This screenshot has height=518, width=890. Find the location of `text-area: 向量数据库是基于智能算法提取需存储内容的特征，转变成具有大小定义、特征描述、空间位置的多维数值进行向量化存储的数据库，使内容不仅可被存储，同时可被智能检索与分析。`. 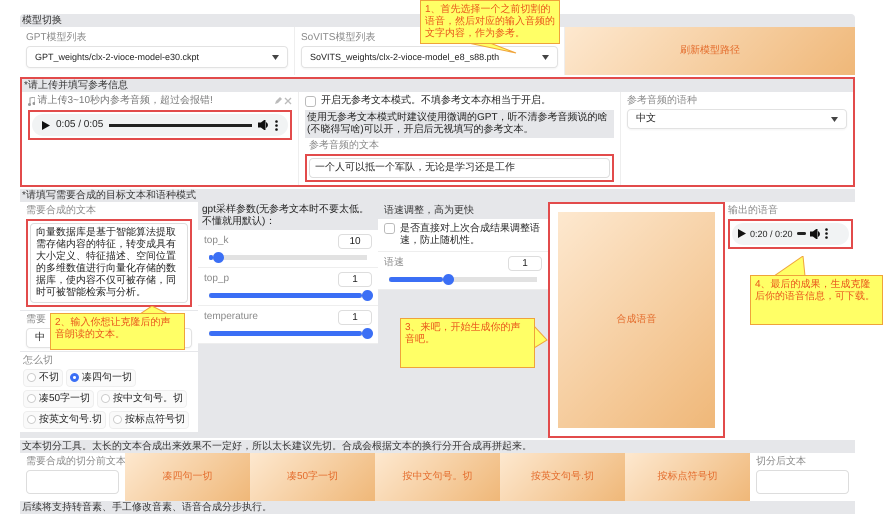

text-area: 向量数据库是基于智能算法提取需存储内容的特征，转变成具有大小定义、特征描述、空间位置的多维数值进行向量化存储的数据库，使内容不仅可被存储，同时可被智能检索与分析。 is located at coordinates (109, 262).